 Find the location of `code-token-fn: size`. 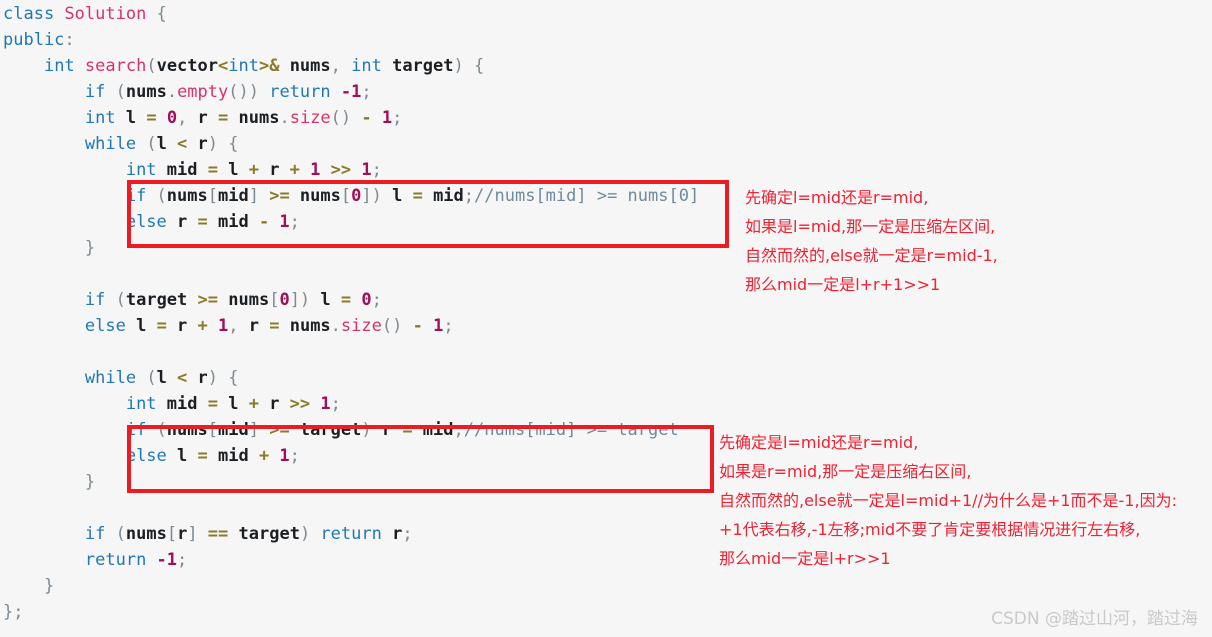

code-token-fn: size is located at coordinates (361, 326).